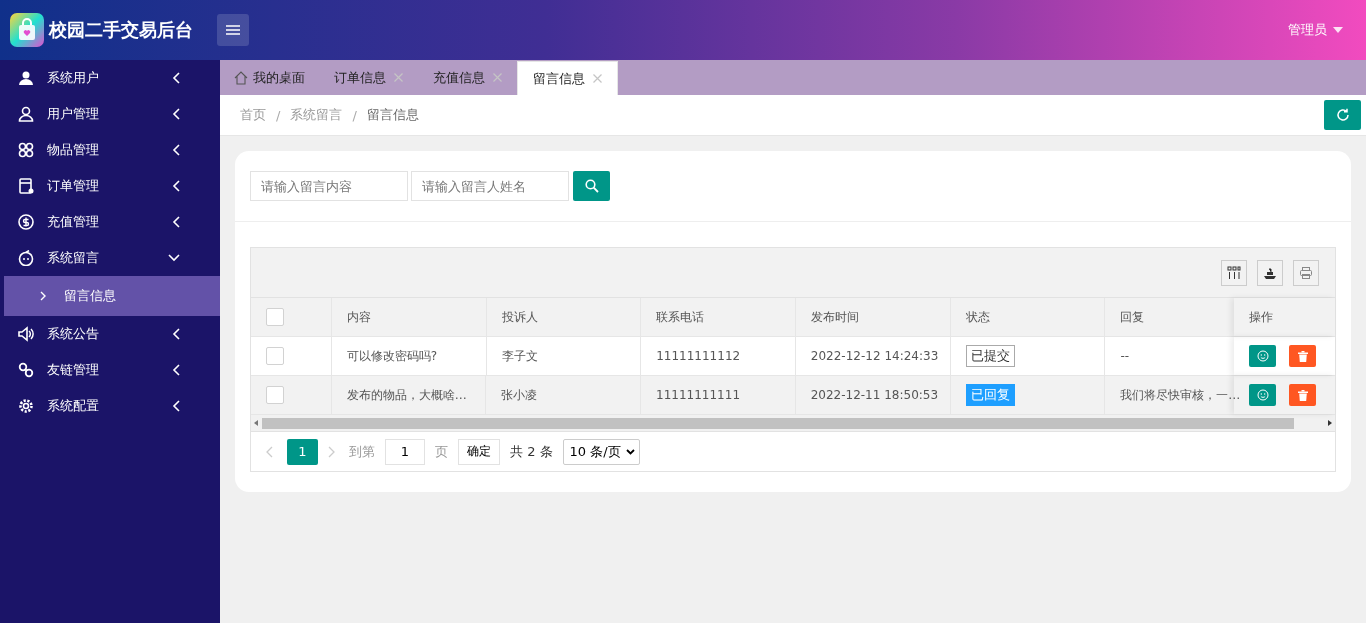  I want to click on column-header: 发布时间, so click(873, 317).